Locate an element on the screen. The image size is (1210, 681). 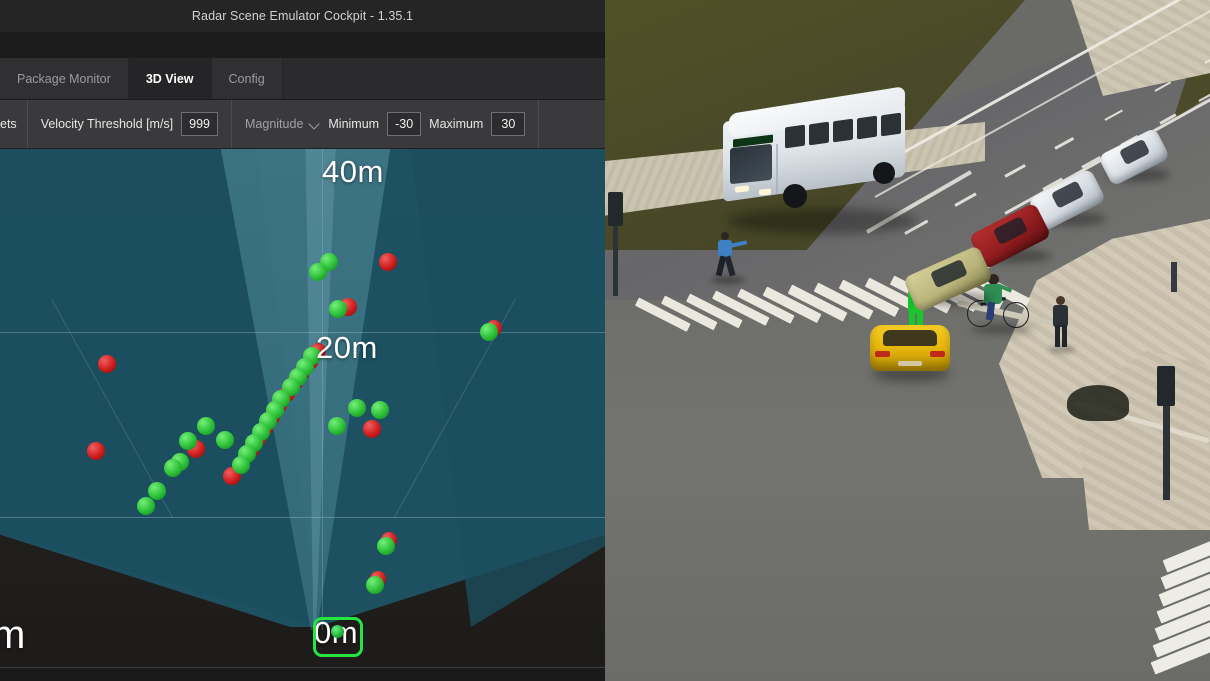
velocity-threshold-input: 999 is located at coordinates (200, 124).